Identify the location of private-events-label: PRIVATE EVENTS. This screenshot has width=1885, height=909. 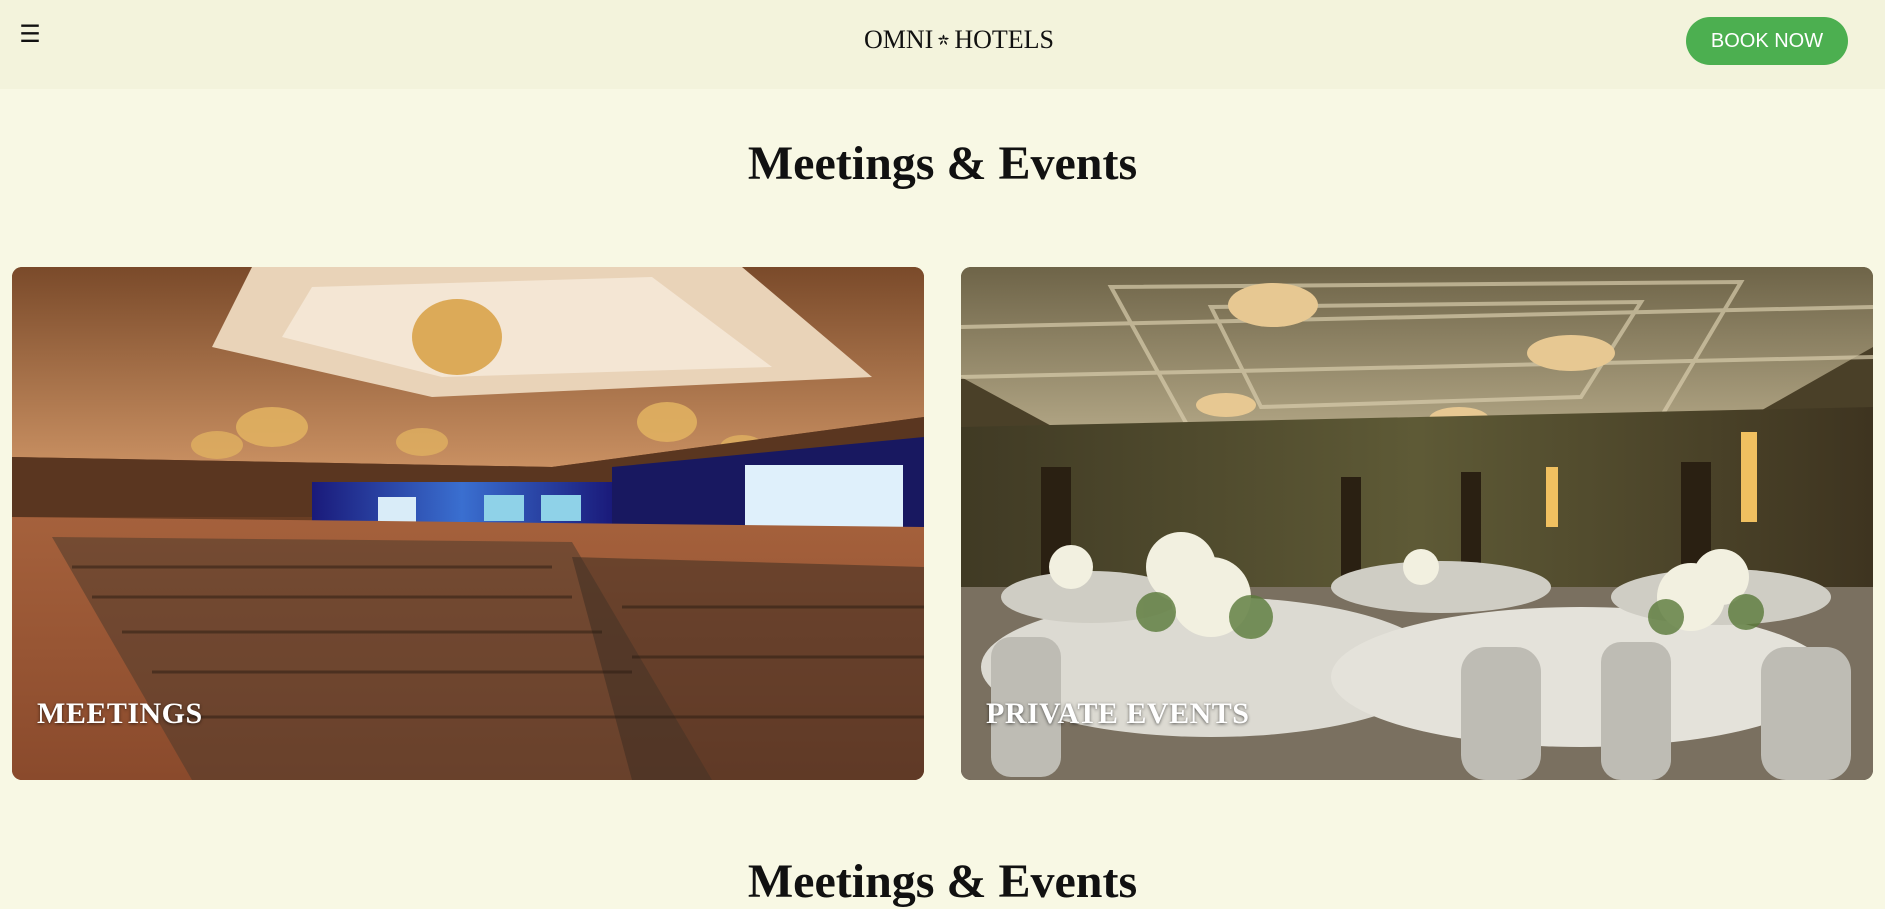
(1118, 713).